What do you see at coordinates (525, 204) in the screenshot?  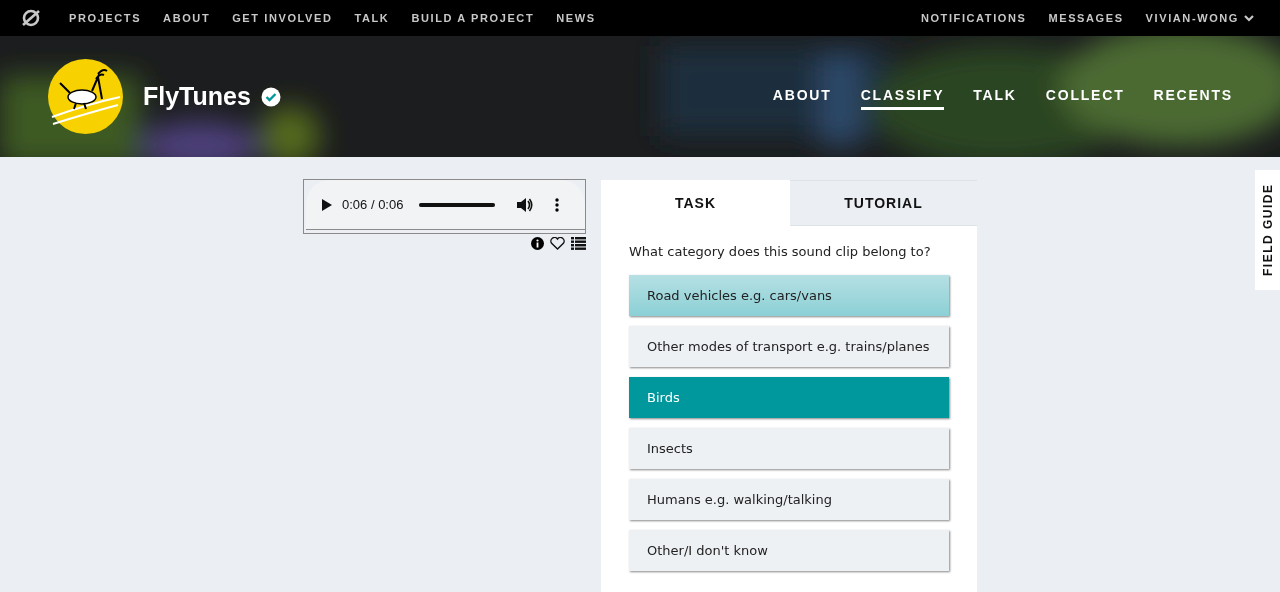 I see `volume-icon` at bounding box center [525, 204].